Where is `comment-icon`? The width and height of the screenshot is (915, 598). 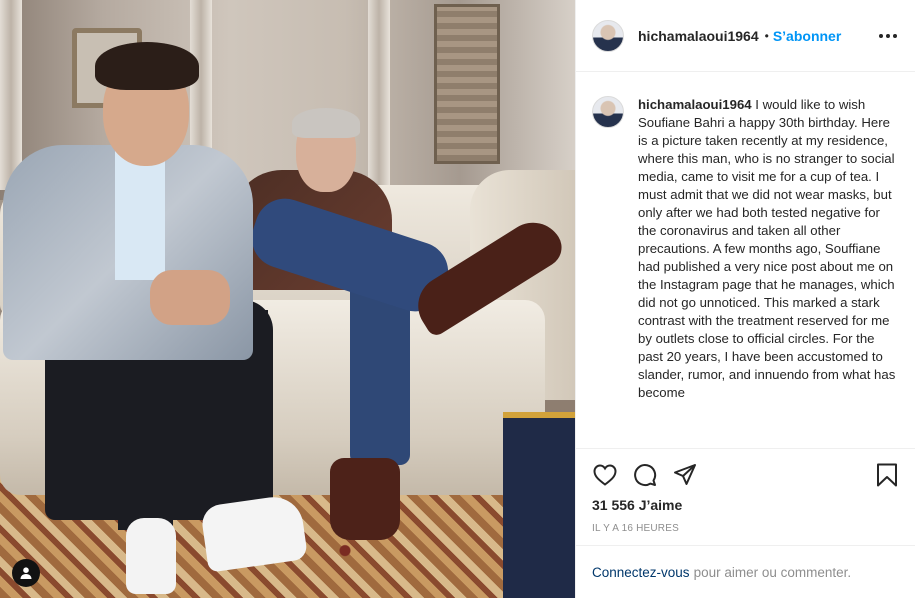 comment-icon is located at coordinates (645, 475).